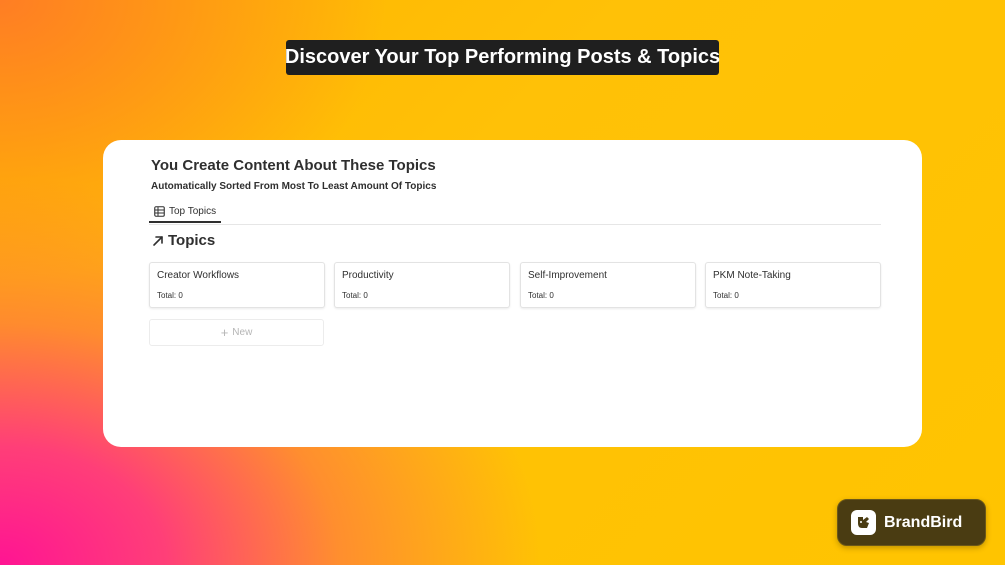  I want to click on tab-top-topics: Top Topics, so click(185, 212).